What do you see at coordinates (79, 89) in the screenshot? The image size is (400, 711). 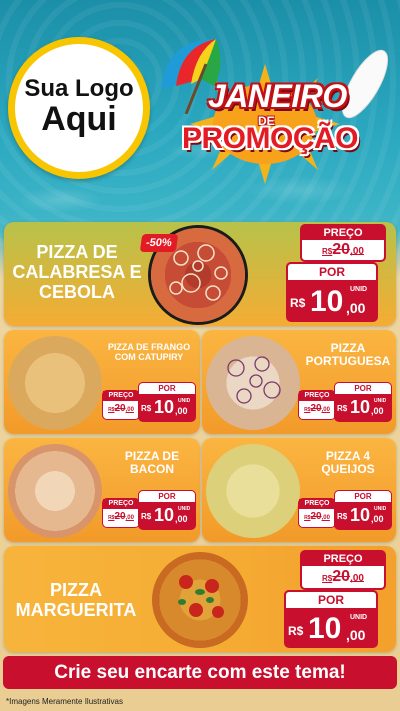 I see `logo-line1: Sua Logo` at bounding box center [79, 89].